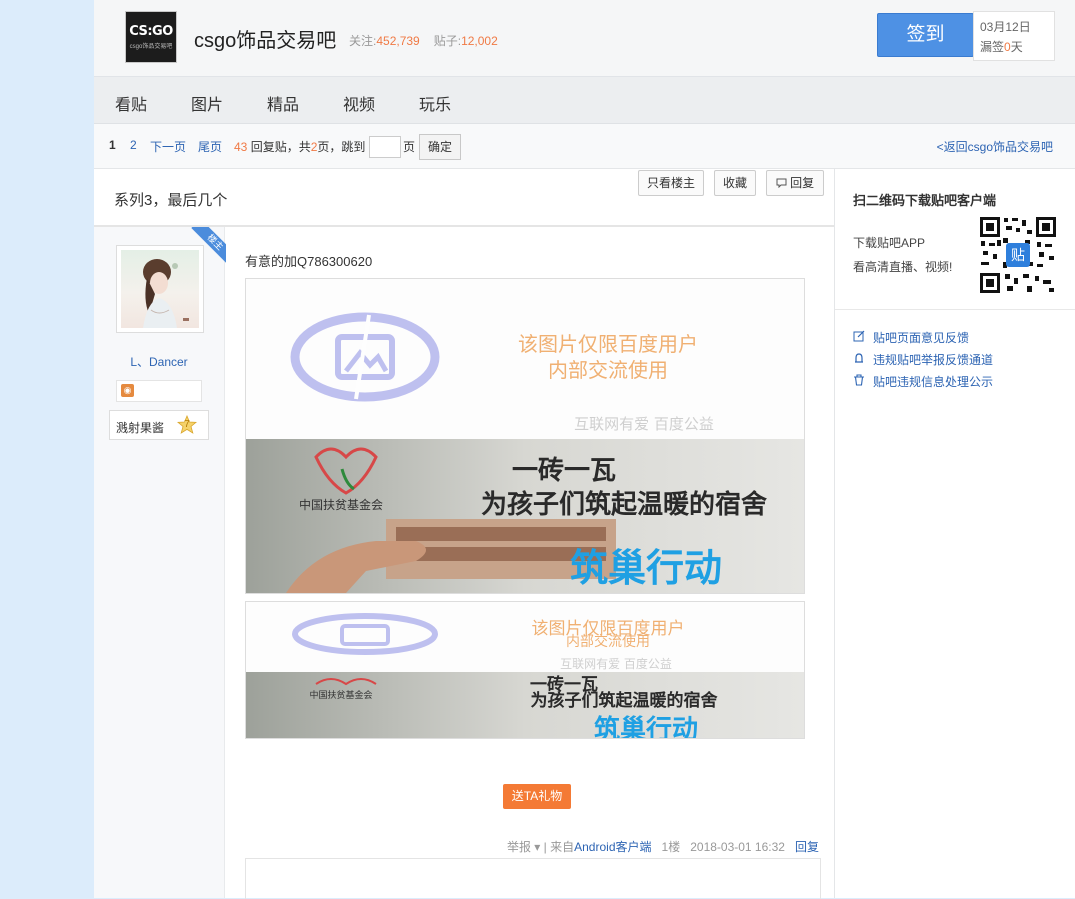 Image resolution: width=1075 pixels, height=899 pixels. What do you see at coordinates (802, 183) in the screenshot?
I see `reply-button-label: 回复` at bounding box center [802, 183].